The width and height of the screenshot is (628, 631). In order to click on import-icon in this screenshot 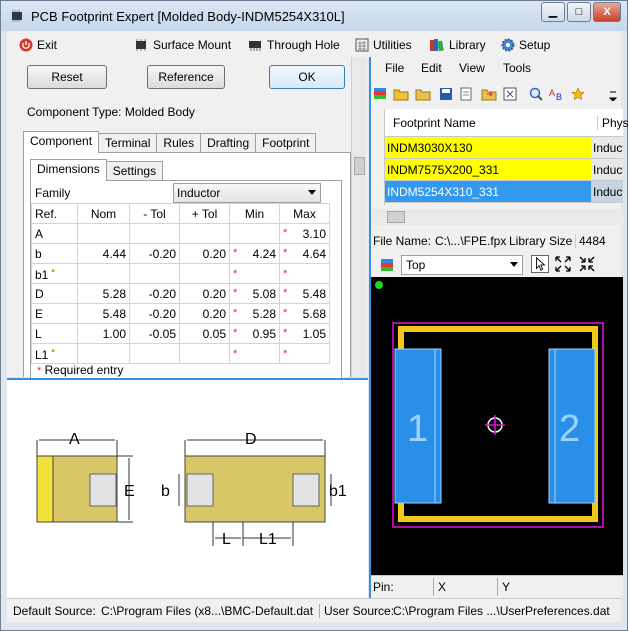, I will do `click(489, 94)`.